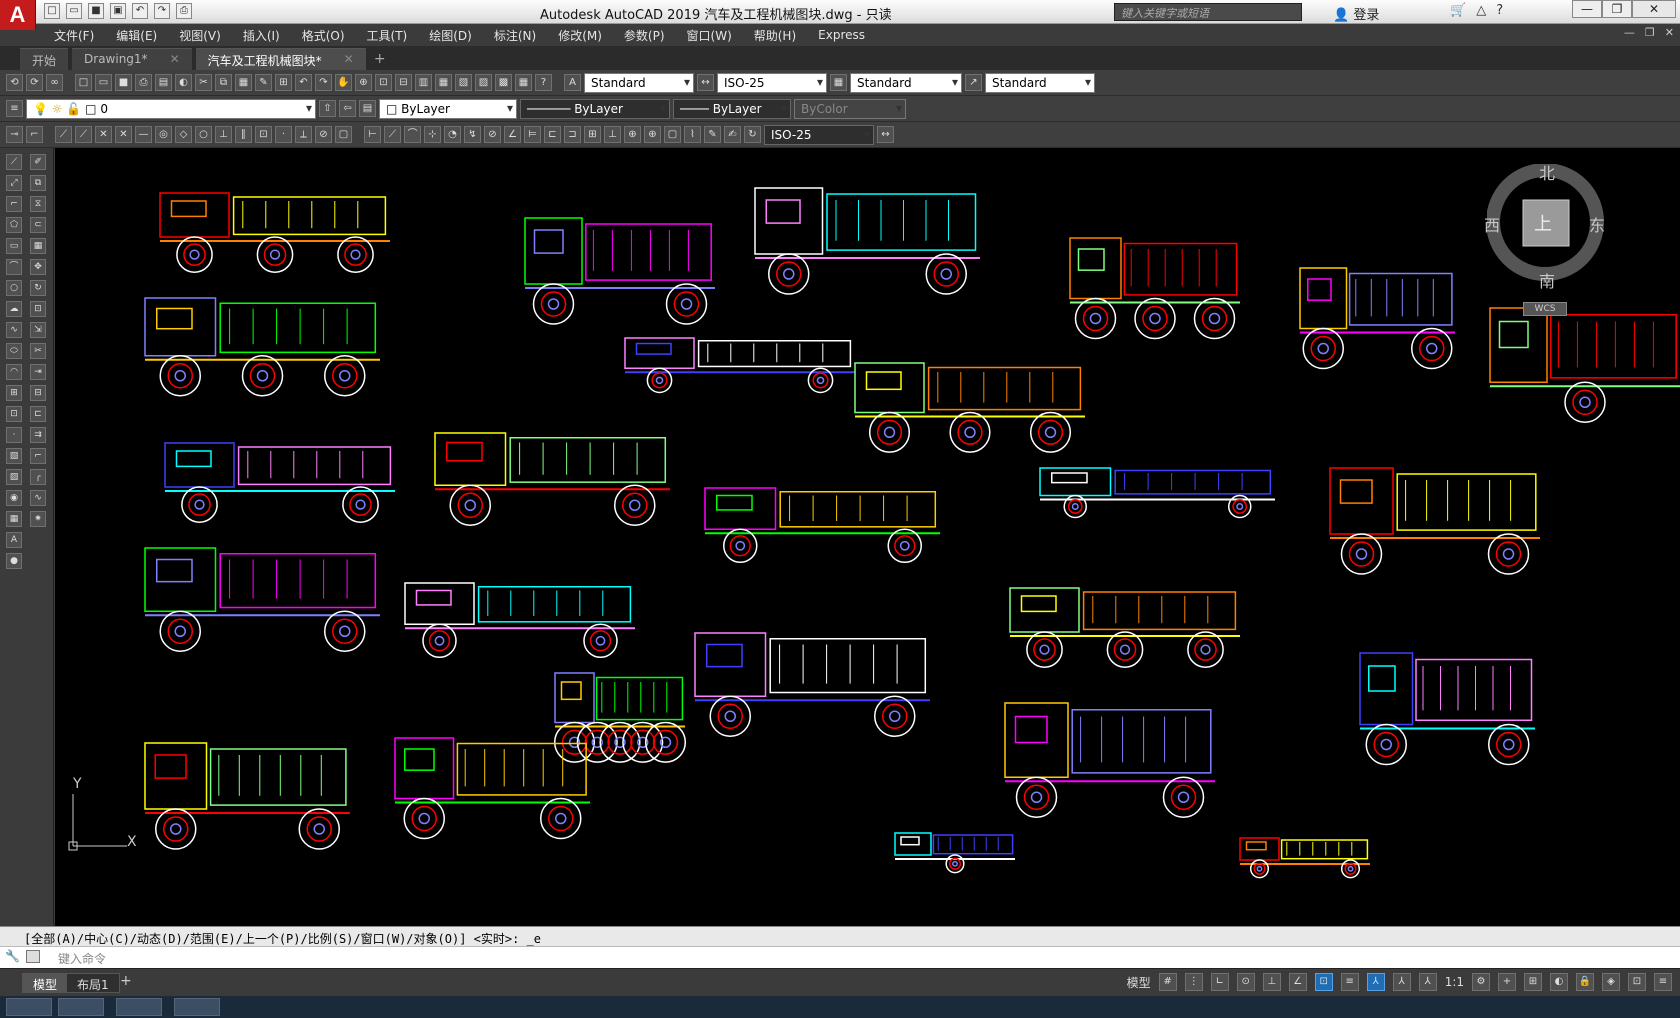 The height and width of the screenshot is (1018, 1680). What do you see at coordinates (372, 134) in the screenshot?
I see `dim-linear-icon: ⊢` at bounding box center [372, 134].